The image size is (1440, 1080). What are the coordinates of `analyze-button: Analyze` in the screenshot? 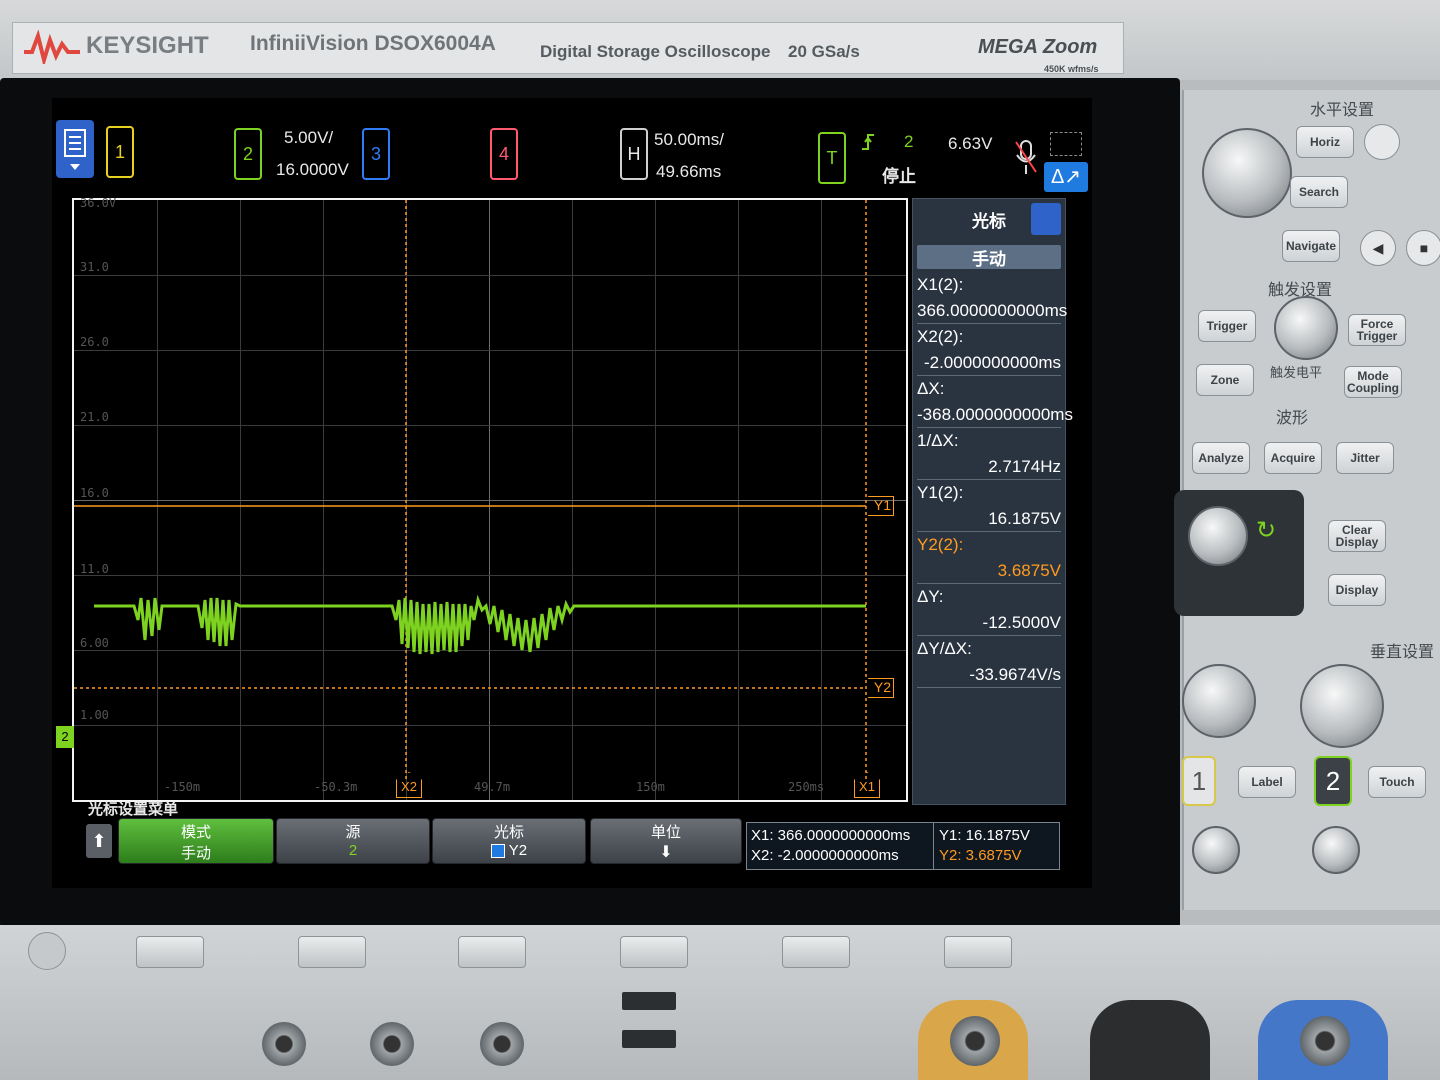 It's located at (1221, 458).